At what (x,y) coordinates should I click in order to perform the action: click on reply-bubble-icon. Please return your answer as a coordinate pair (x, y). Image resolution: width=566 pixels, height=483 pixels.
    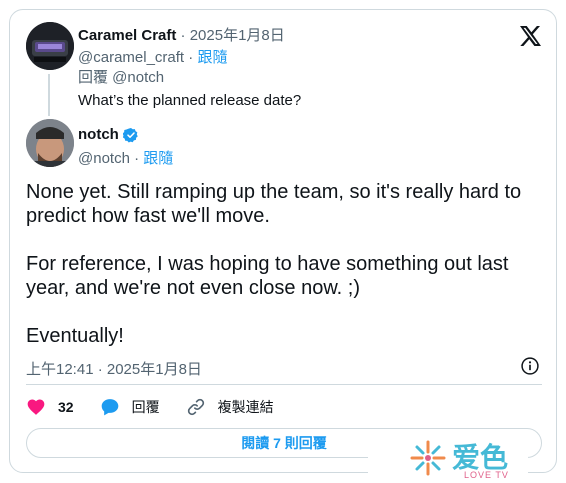
    Looking at the image, I should click on (109, 407).